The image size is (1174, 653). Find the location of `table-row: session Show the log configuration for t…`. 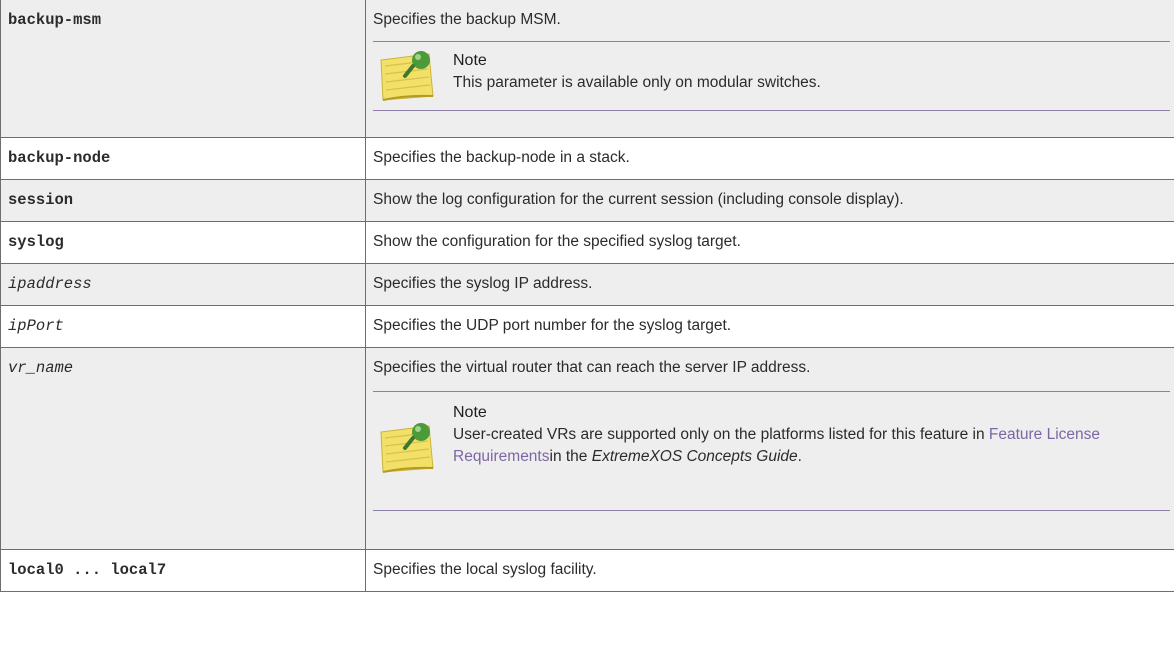

table-row: session Show the log configuration for t… is located at coordinates (587, 200).